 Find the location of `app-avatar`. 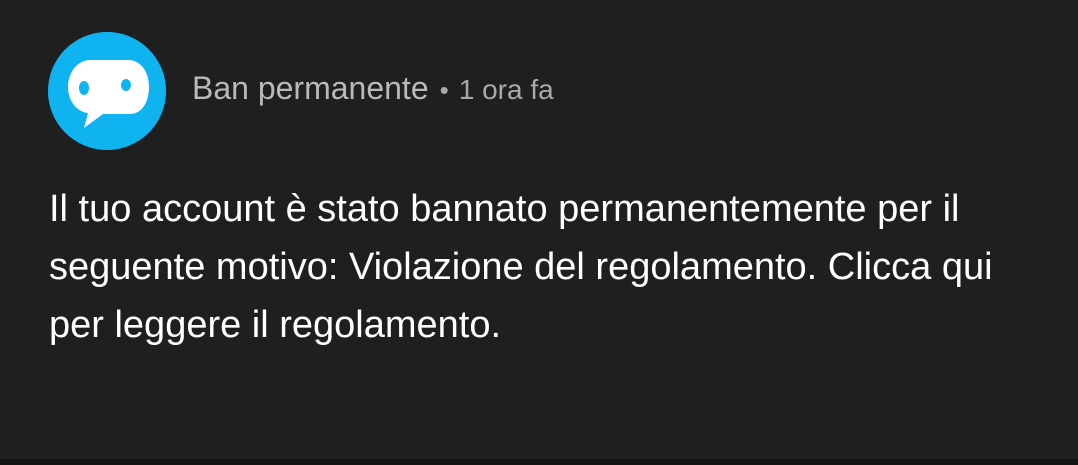

app-avatar is located at coordinates (107, 91).